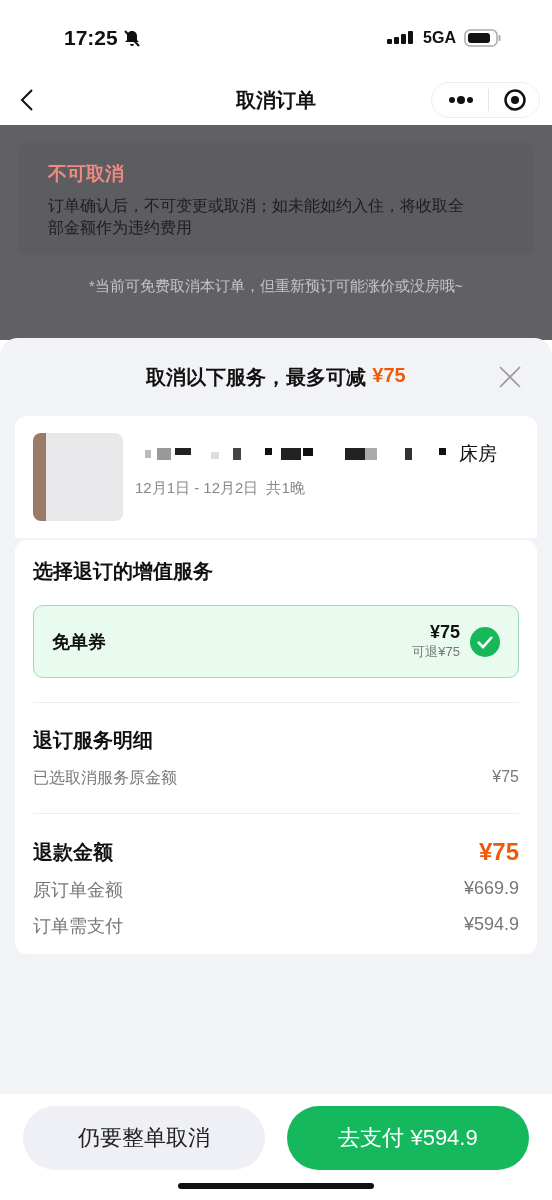 The height and width of the screenshot is (1200, 552). Describe the element at coordinates (123, 571) in the screenshot. I see `section-heading: 选择退订的增值服务` at that location.